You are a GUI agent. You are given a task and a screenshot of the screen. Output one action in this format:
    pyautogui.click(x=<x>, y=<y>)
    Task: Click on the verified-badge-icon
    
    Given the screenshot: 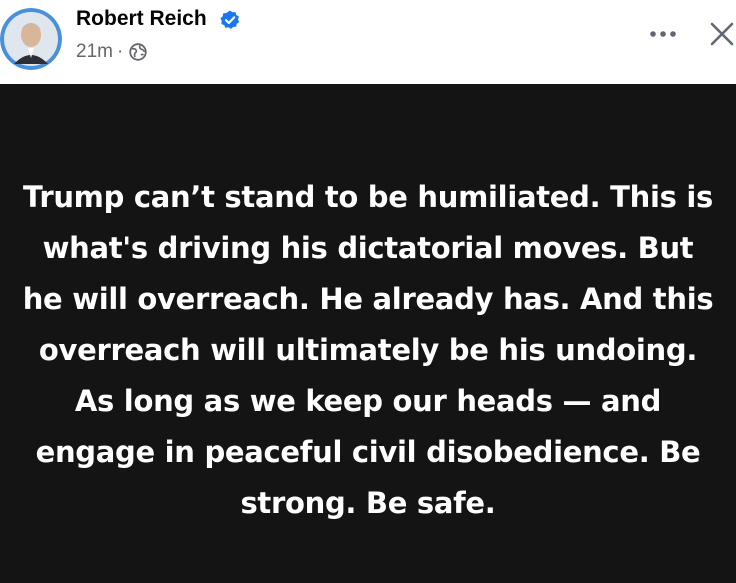 What is the action you would take?
    pyautogui.click(x=230, y=19)
    